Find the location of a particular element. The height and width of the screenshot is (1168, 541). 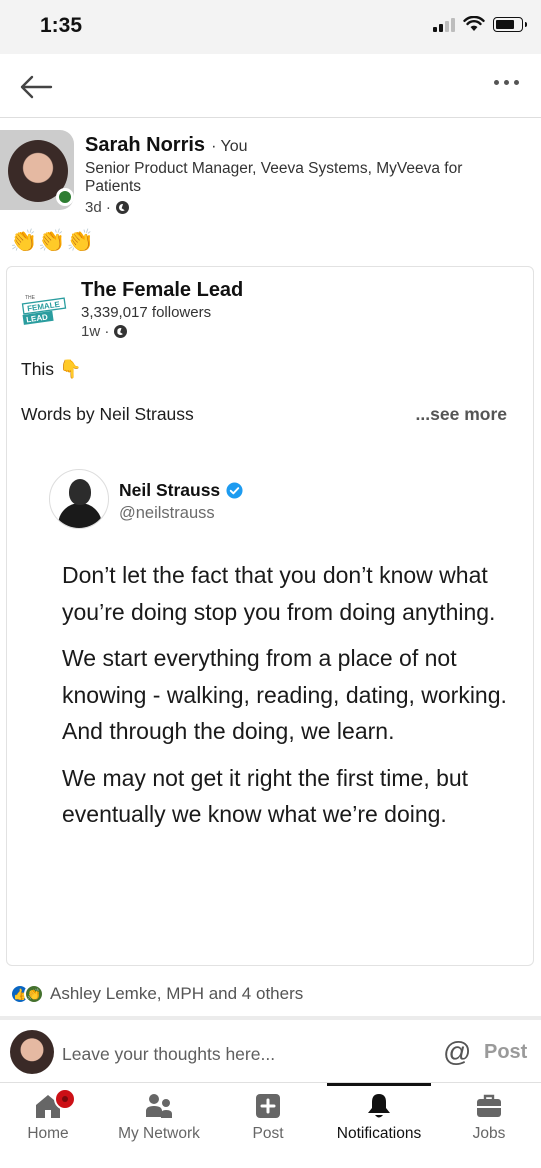

reactions-text: Ashley Lemke, MPH and 4 others is located at coordinates (177, 993).